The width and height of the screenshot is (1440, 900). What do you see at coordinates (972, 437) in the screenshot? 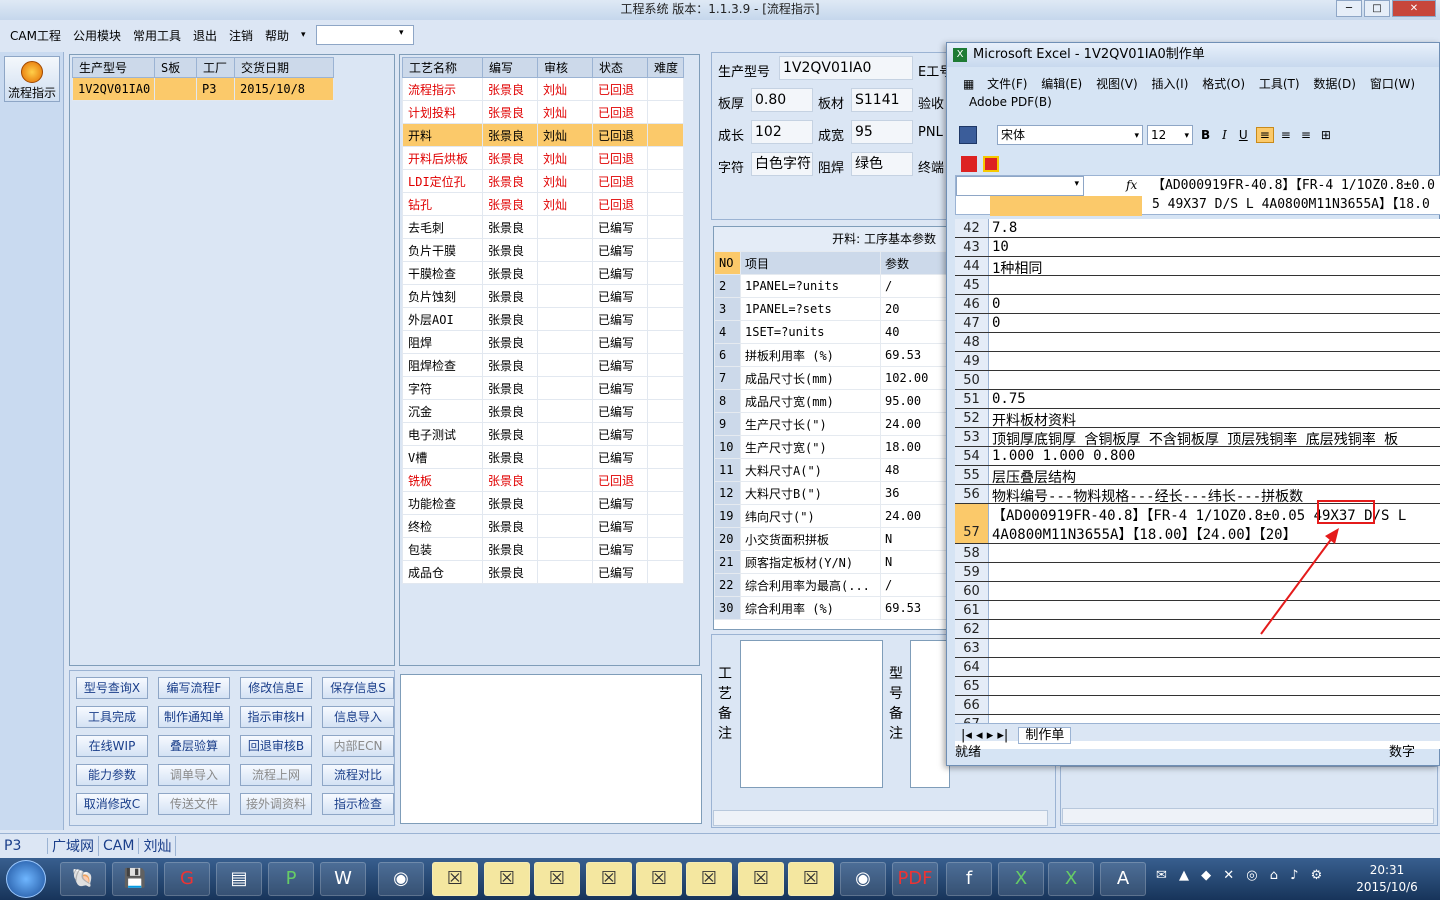
I see `excel-row-number: 53` at bounding box center [972, 437].